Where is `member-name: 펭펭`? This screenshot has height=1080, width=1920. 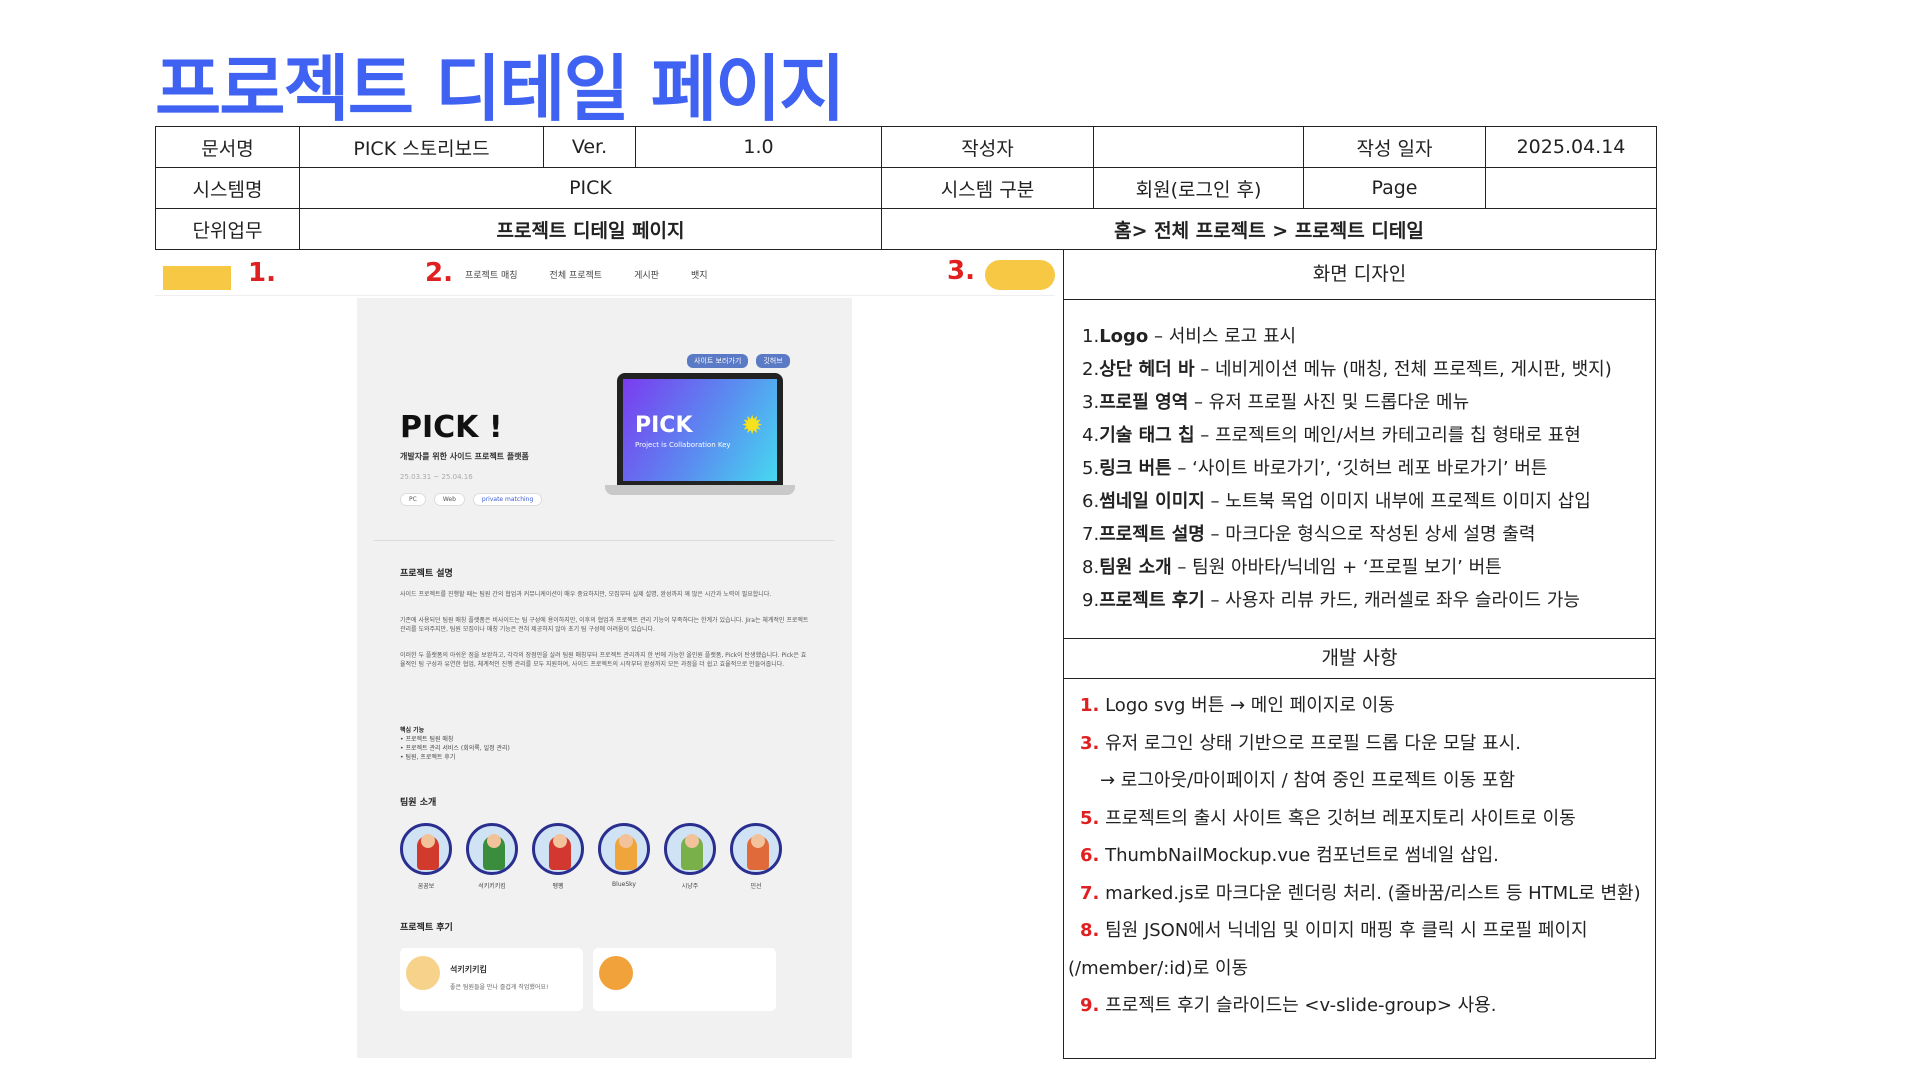 member-name: 펭펭 is located at coordinates (558, 886).